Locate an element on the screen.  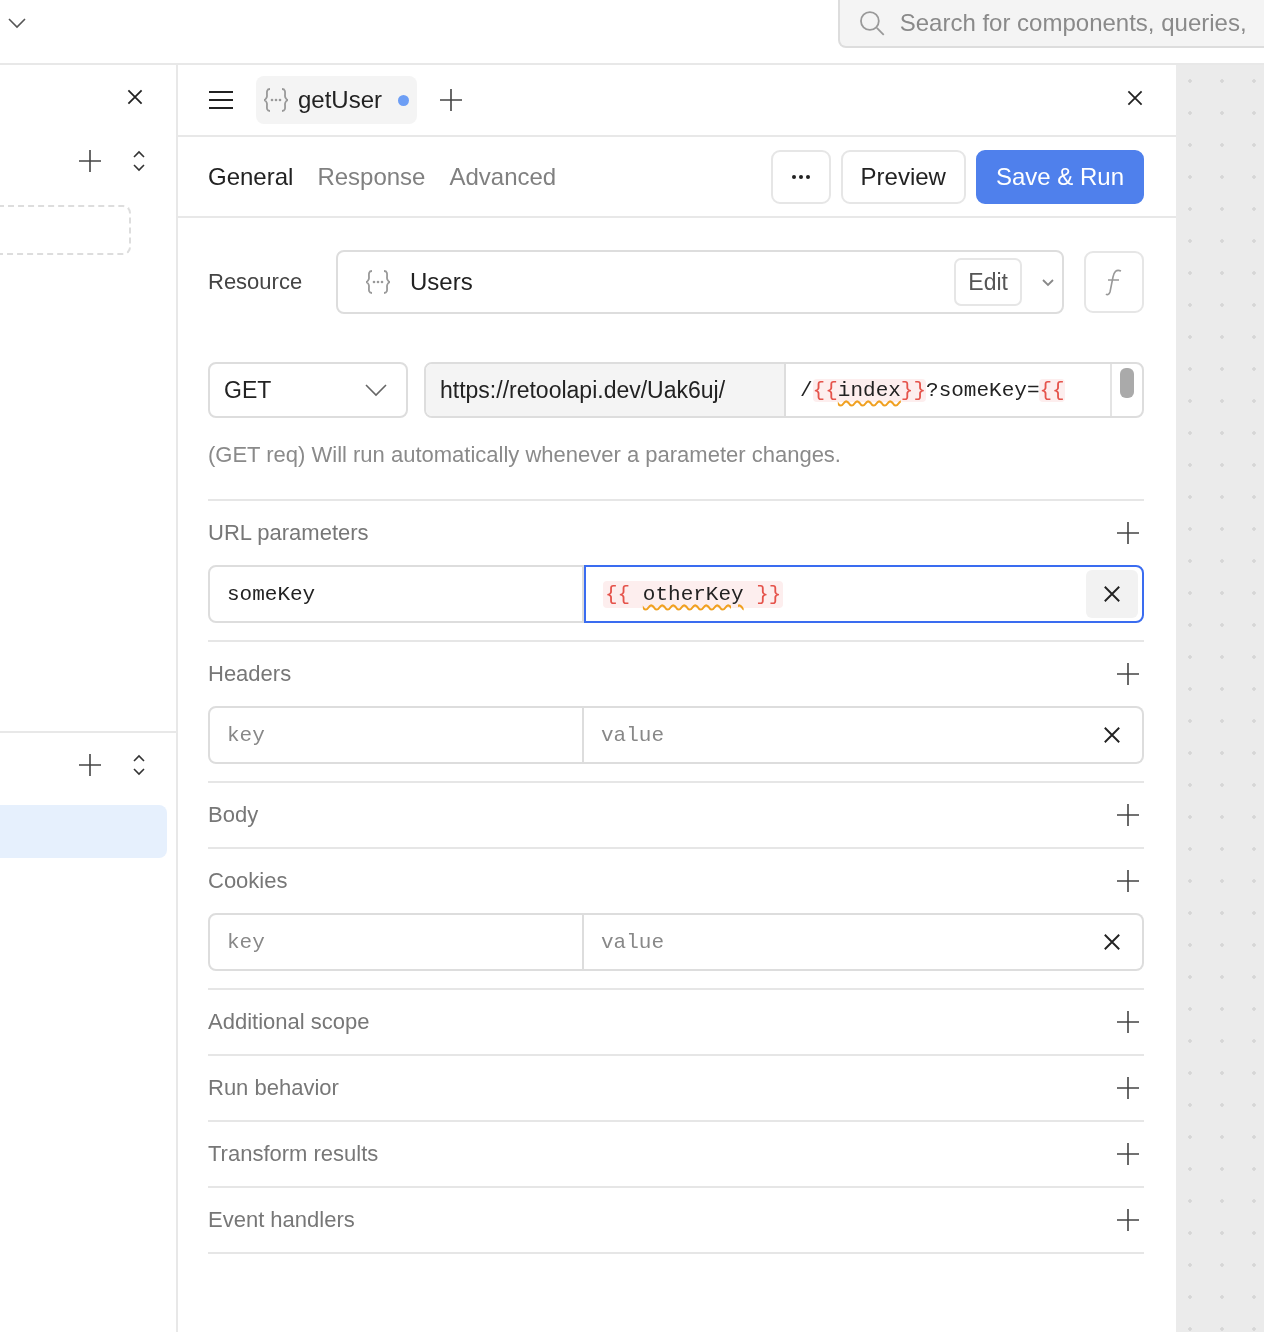
base-url: https://retoolapi.dev/Uak6uj/ is located at coordinates (606, 390).